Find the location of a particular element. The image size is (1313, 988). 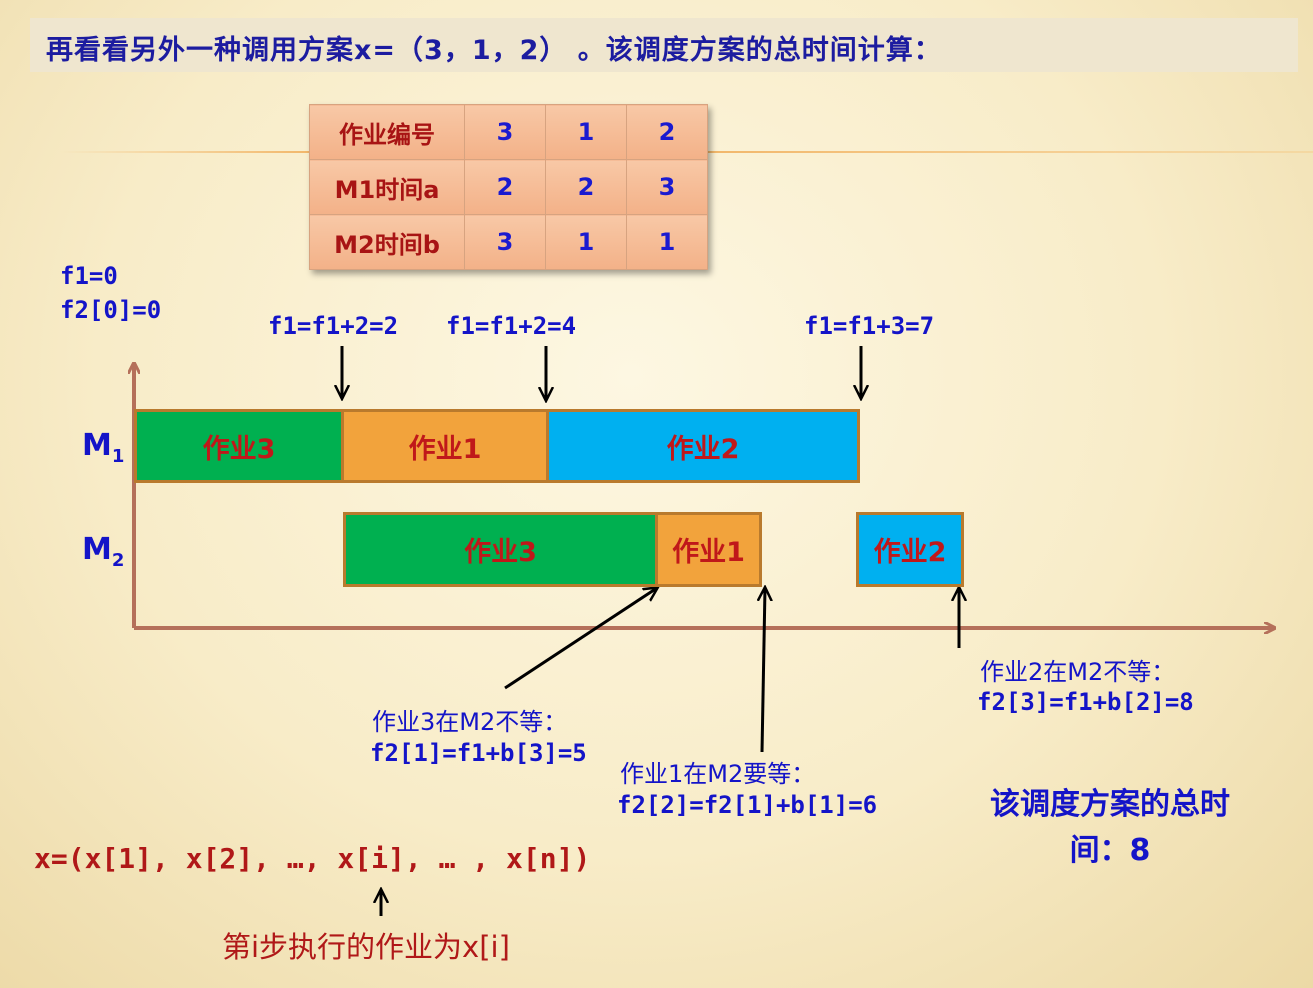

total-time: 该调度方案的总时间：8 is located at coordinates (1110, 827).